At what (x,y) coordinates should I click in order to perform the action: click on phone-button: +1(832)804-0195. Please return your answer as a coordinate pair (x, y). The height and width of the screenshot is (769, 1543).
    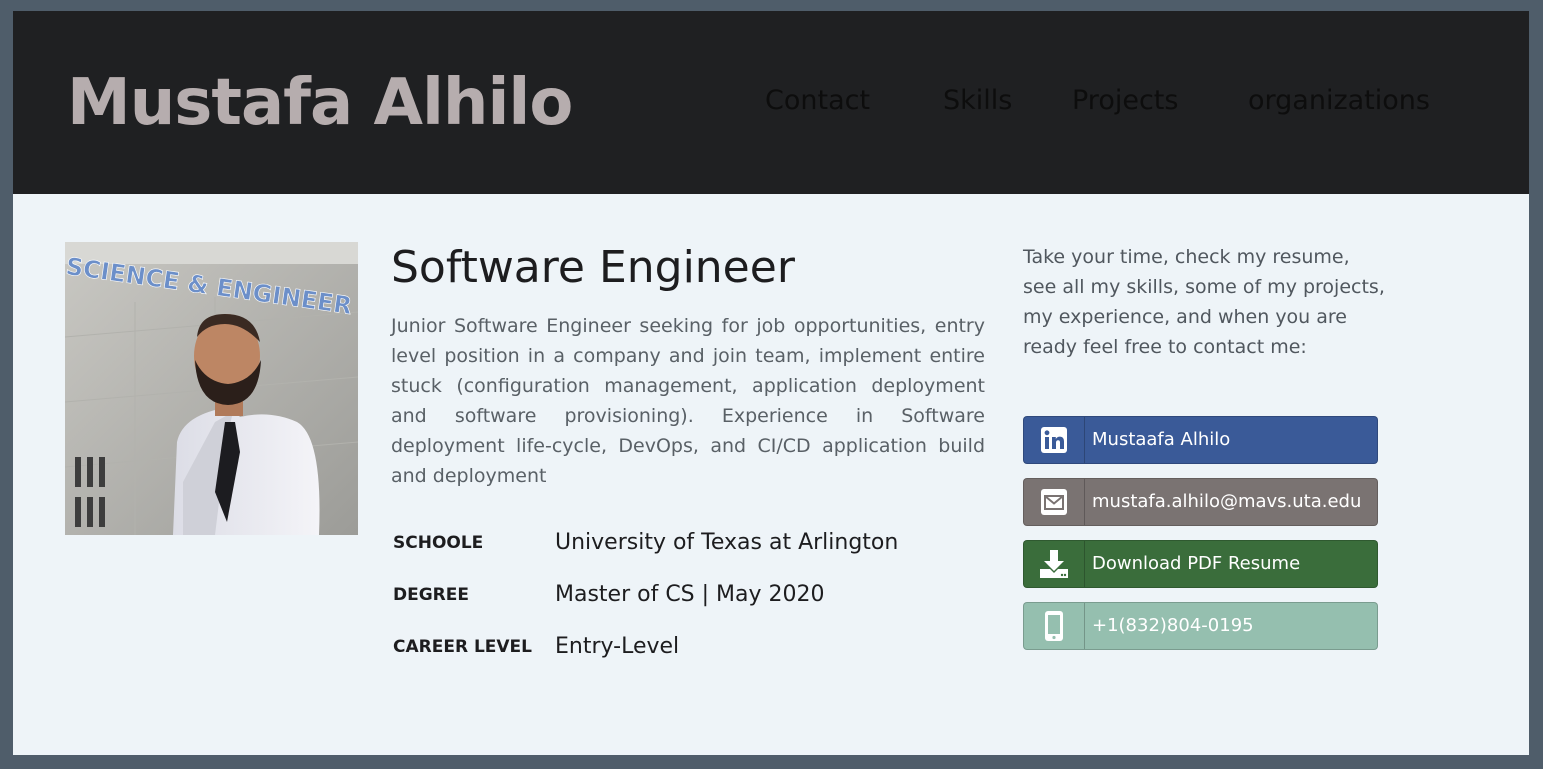
    Looking at the image, I should click on (1200, 626).